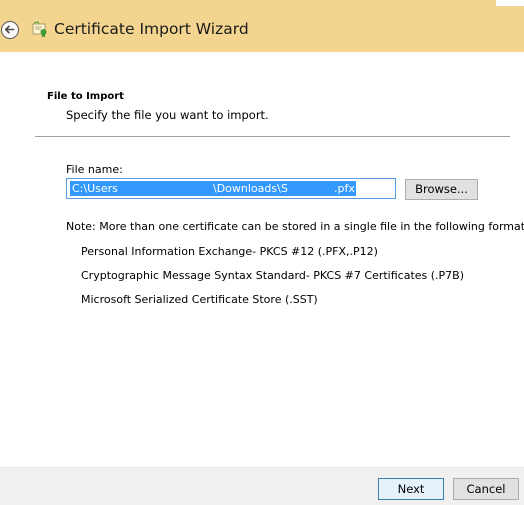 This screenshot has height=505, width=524. Describe the element at coordinates (40, 30) in the screenshot. I see `certificate-icon` at that location.